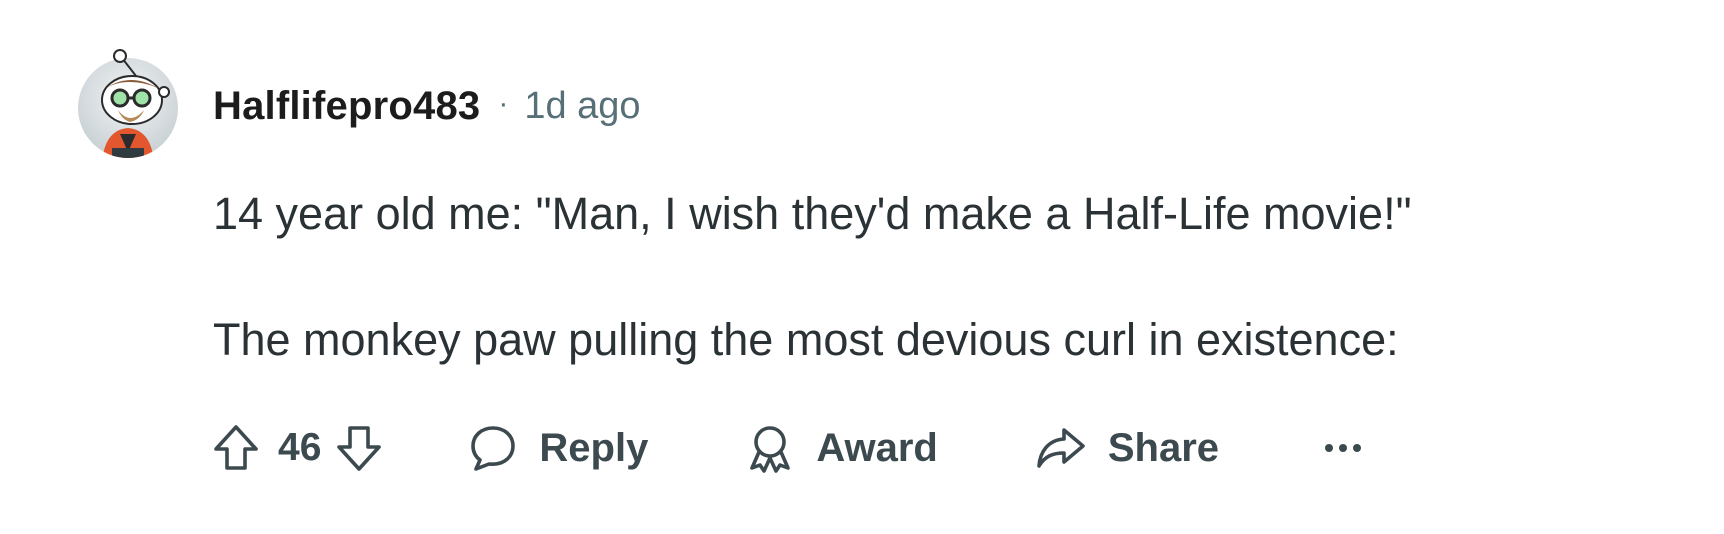  I want to click on award-label: Award, so click(877, 447).